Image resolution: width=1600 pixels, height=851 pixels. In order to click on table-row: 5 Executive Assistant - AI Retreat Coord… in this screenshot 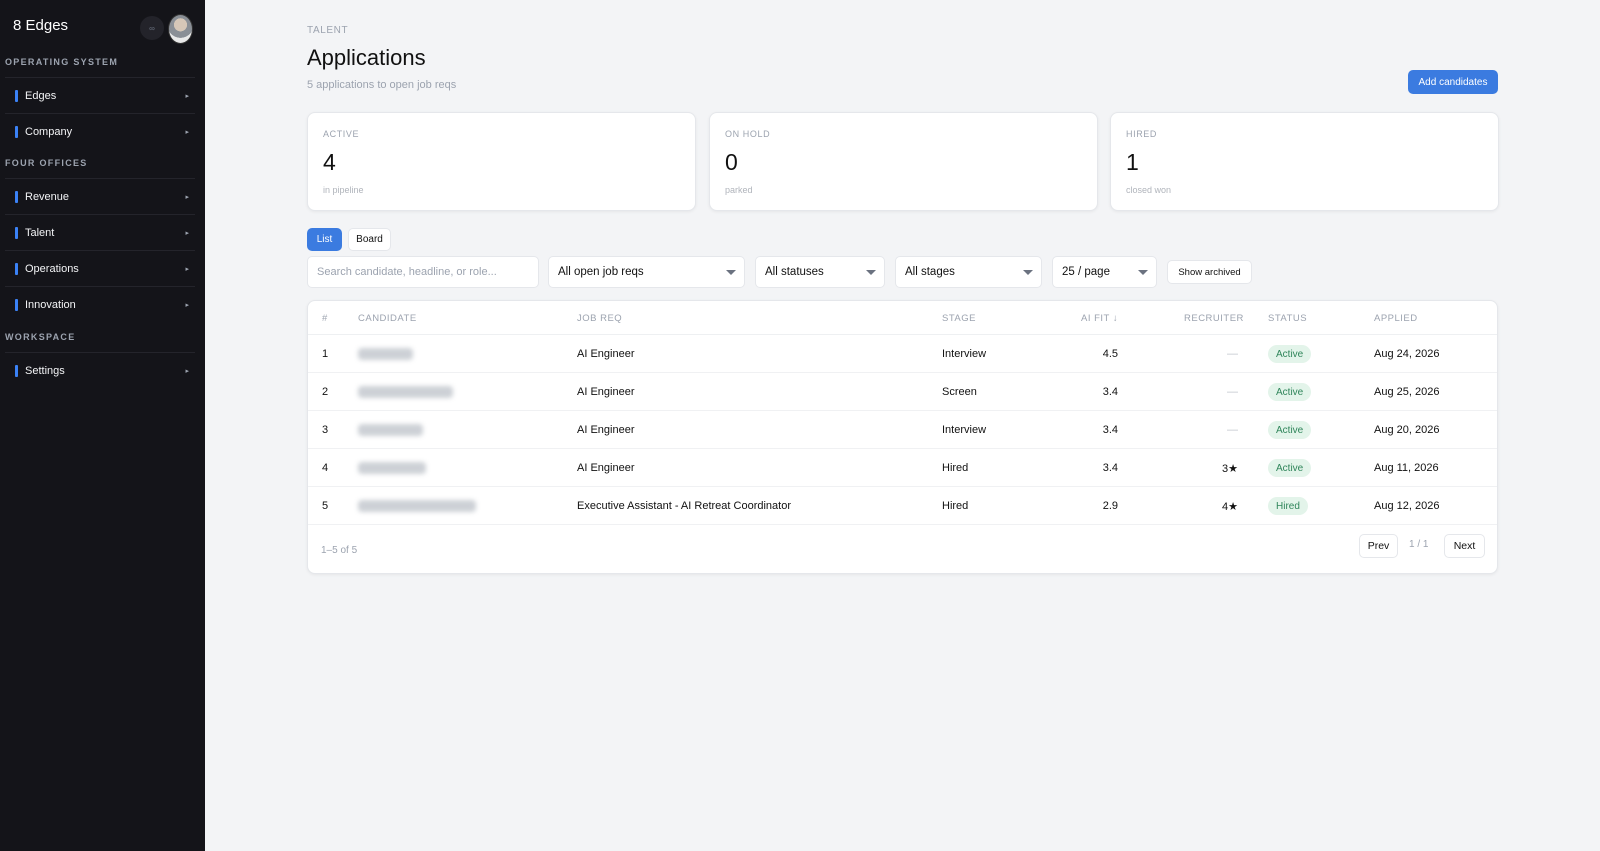, I will do `click(902, 506)`.